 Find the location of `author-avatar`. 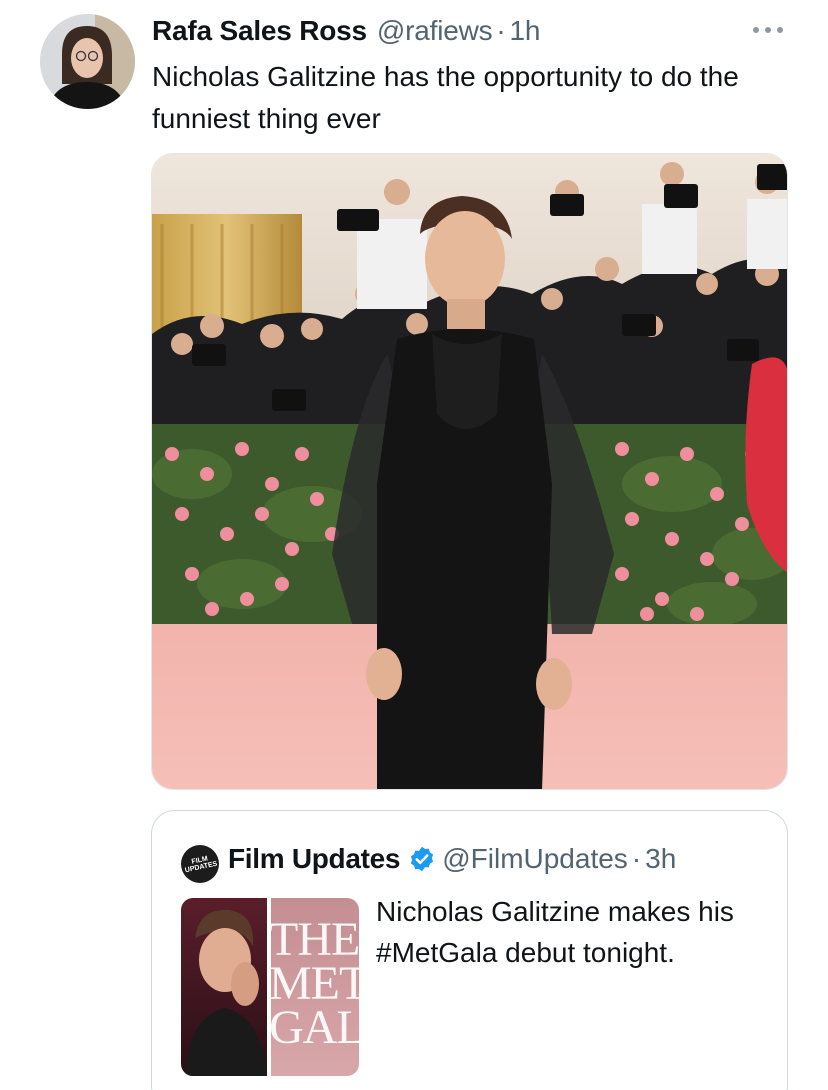

author-avatar is located at coordinates (87, 61).